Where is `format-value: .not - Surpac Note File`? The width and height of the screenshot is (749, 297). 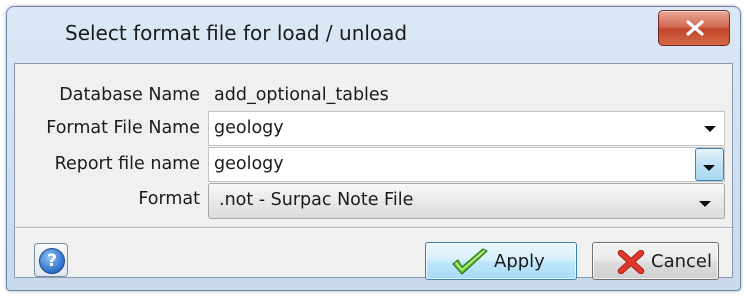
format-value: .not - Surpac Note File is located at coordinates (316, 200).